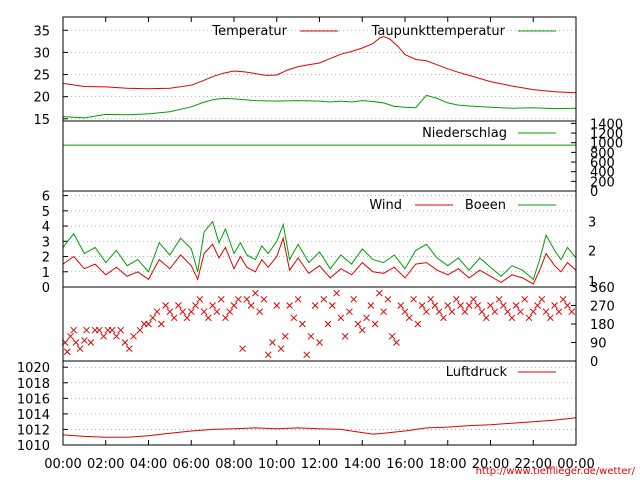  What do you see at coordinates (46, 197) in the screenshot?
I see `wind-ytick-label: 6` at bounding box center [46, 197].